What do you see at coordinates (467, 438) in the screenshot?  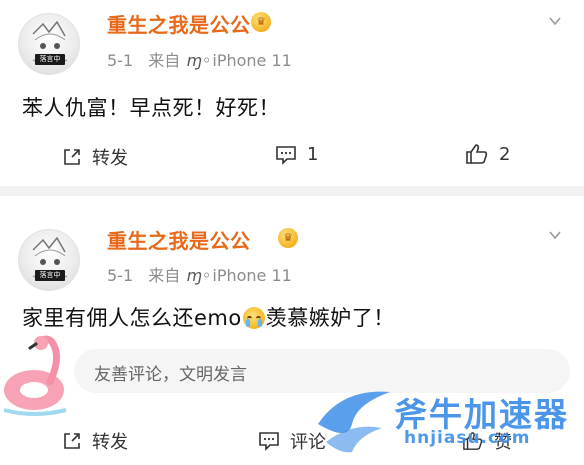 I see `watermark-url: hnjiasu.com` at bounding box center [467, 438].